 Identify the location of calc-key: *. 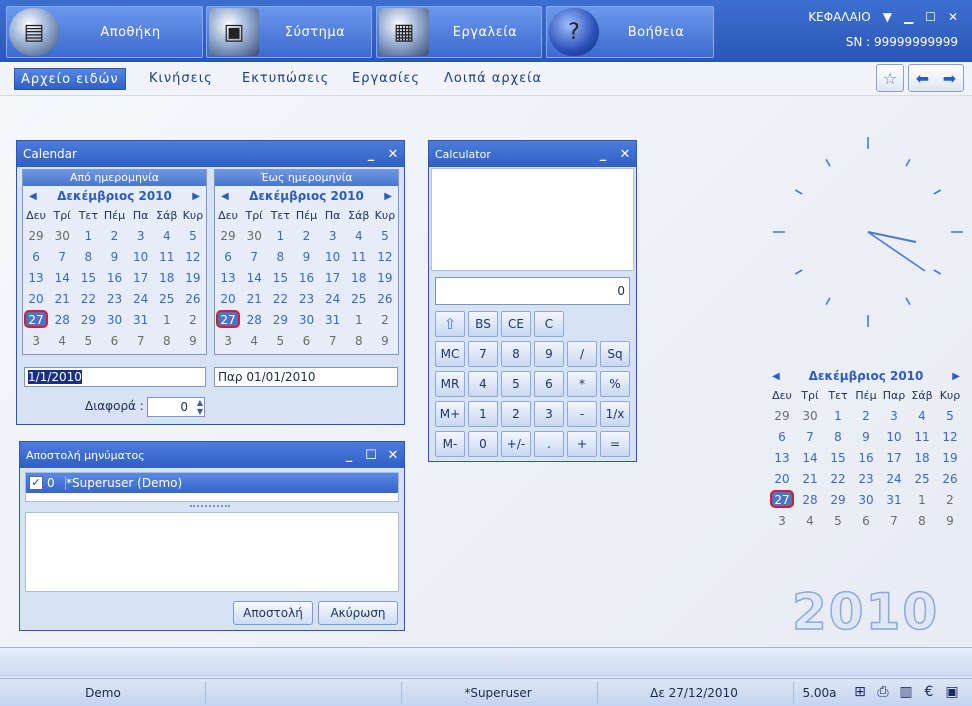
(582, 384).